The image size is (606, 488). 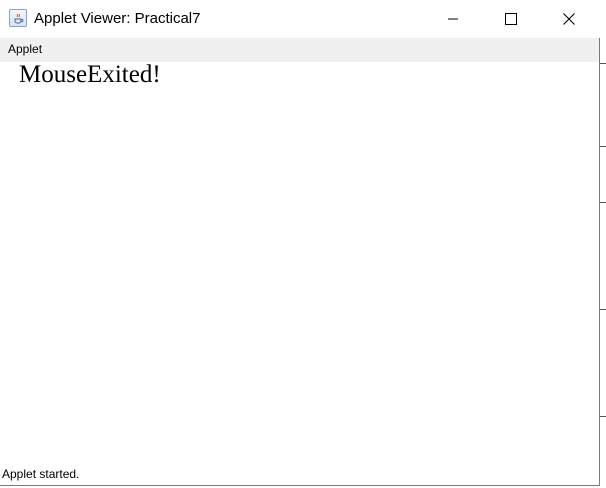 What do you see at coordinates (603, 244) in the screenshot?
I see `background-window-edge` at bounding box center [603, 244].